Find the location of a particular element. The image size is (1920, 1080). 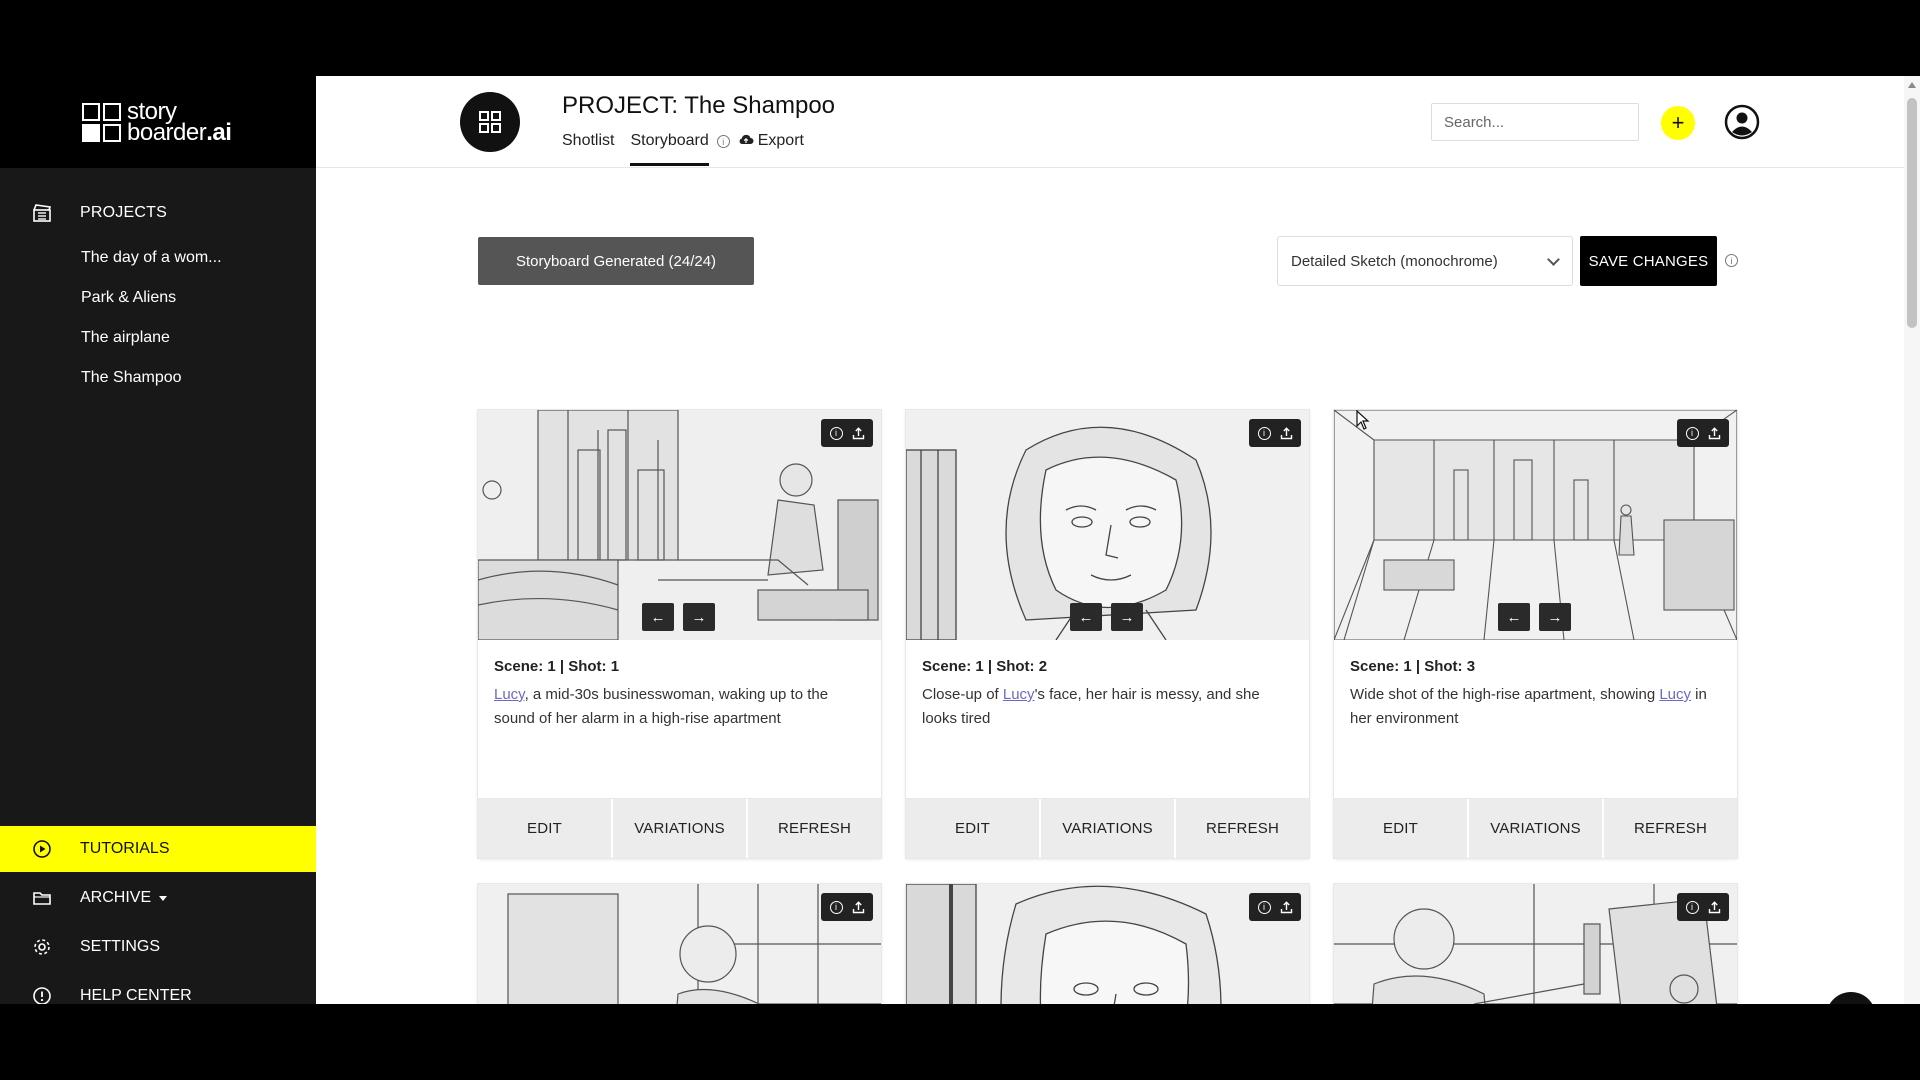

project-tabs: Shotlist Storyboard i Export is located at coordinates (691, 148).